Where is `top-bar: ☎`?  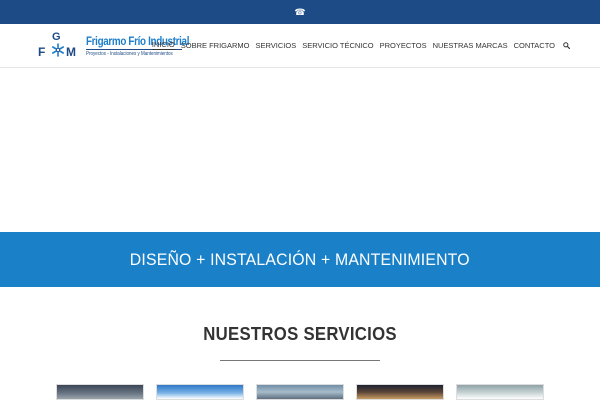 top-bar: ☎ is located at coordinates (300, 12).